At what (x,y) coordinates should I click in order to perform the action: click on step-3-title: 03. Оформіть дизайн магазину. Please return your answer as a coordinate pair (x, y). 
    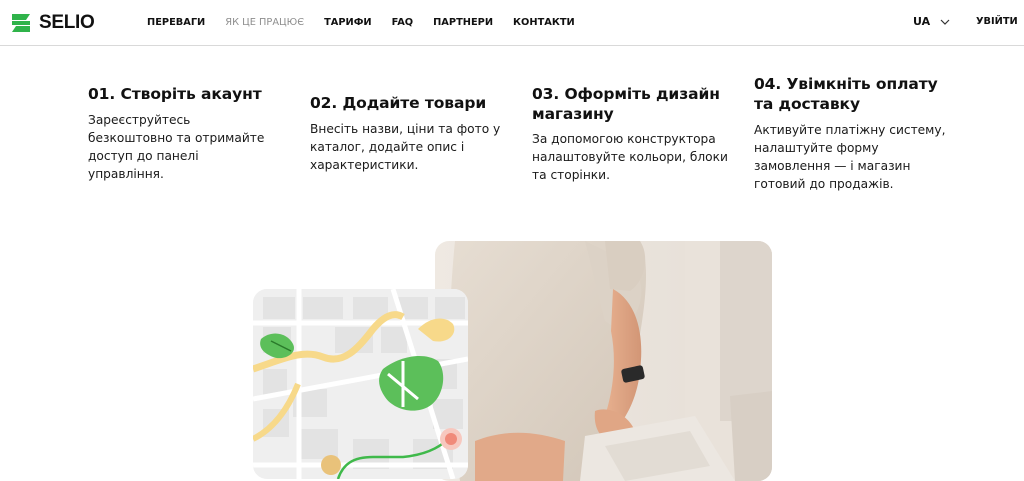
    Looking at the image, I should click on (626, 104).